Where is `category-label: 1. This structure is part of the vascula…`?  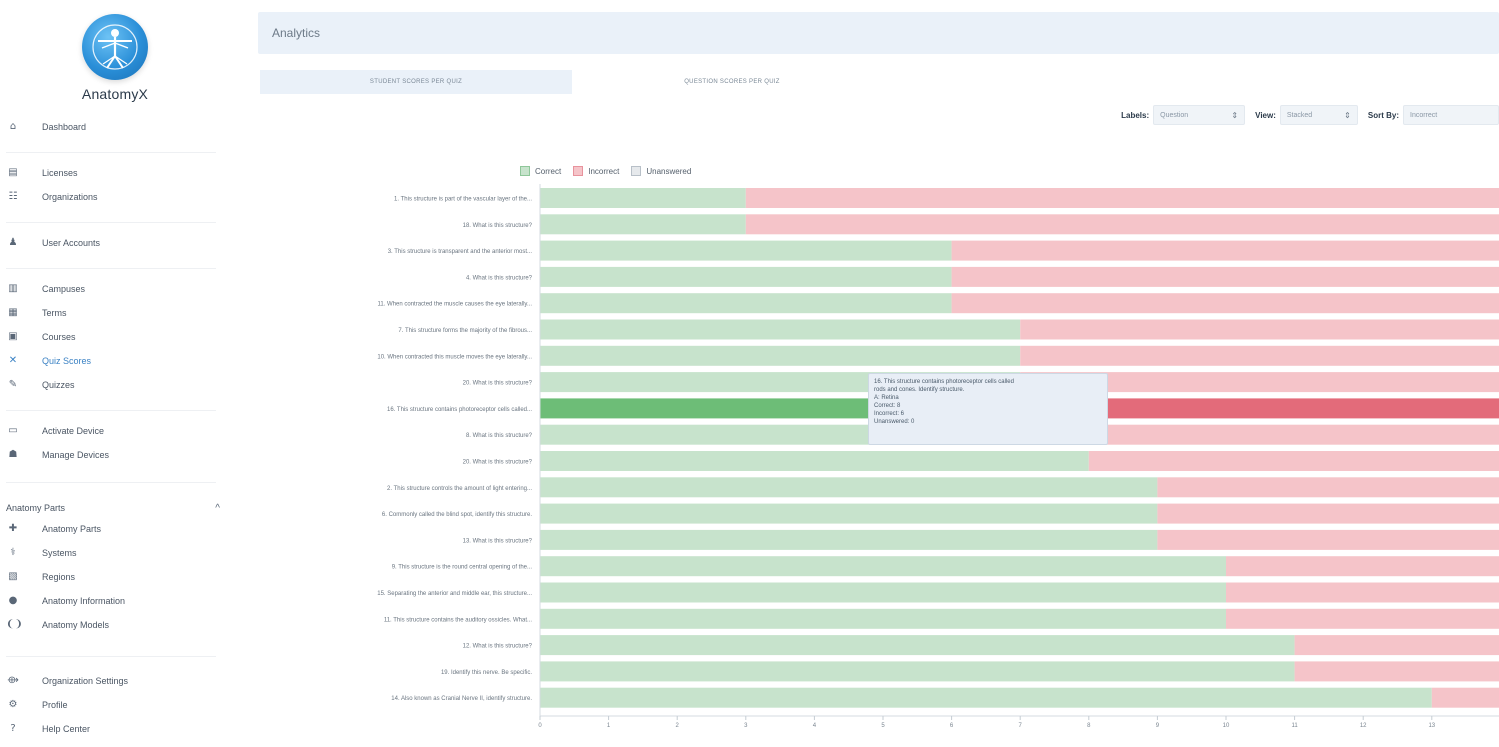 category-label: 1. This structure is part of the vascula… is located at coordinates (463, 200).